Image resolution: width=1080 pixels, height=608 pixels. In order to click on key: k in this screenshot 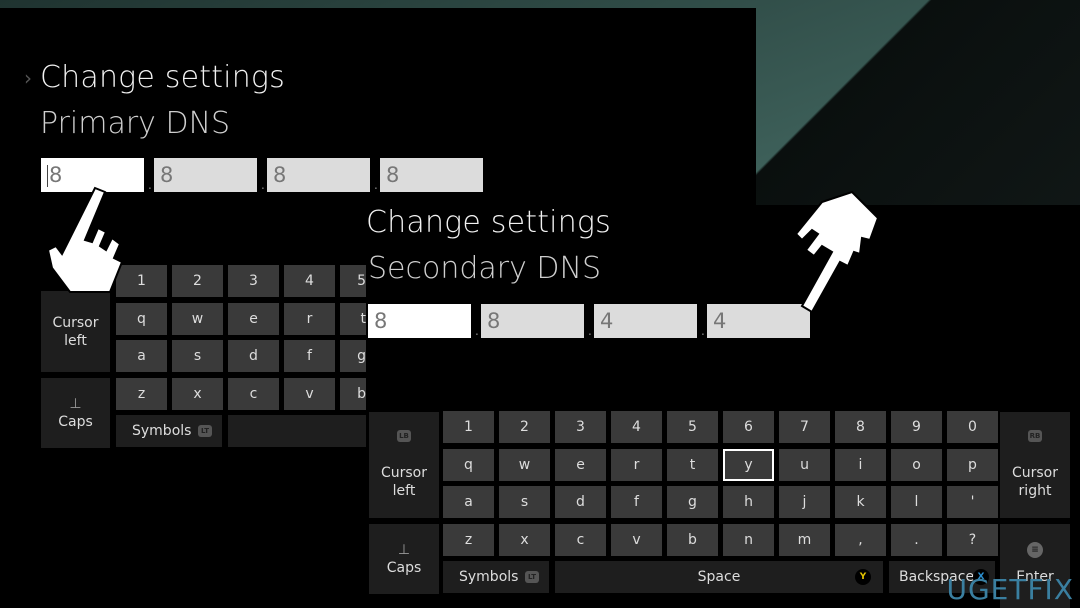, I will do `click(860, 502)`.